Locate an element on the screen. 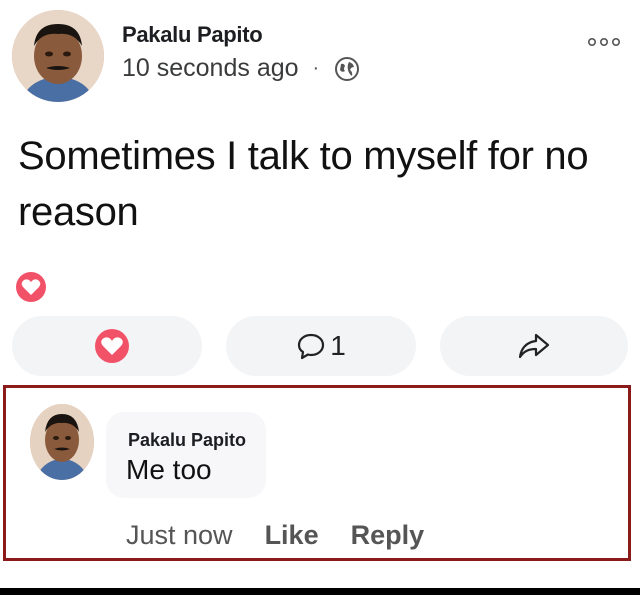 This screenshot has height=595, width=640. share-button is located at coordinates (534, 346).